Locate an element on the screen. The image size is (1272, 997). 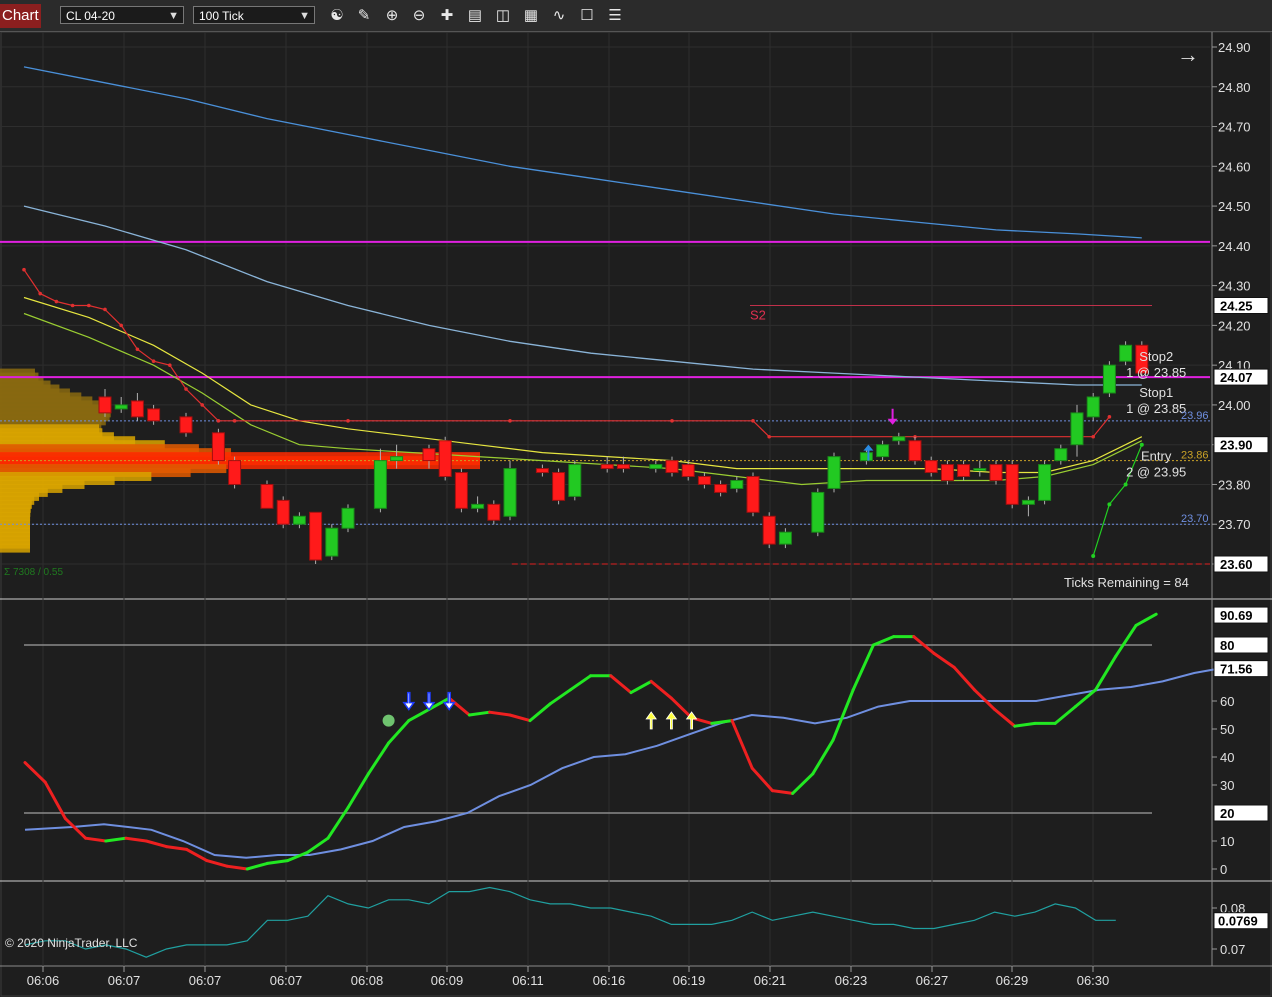
x-tick-label: 06:30 is located at coordinates (1093, 980).